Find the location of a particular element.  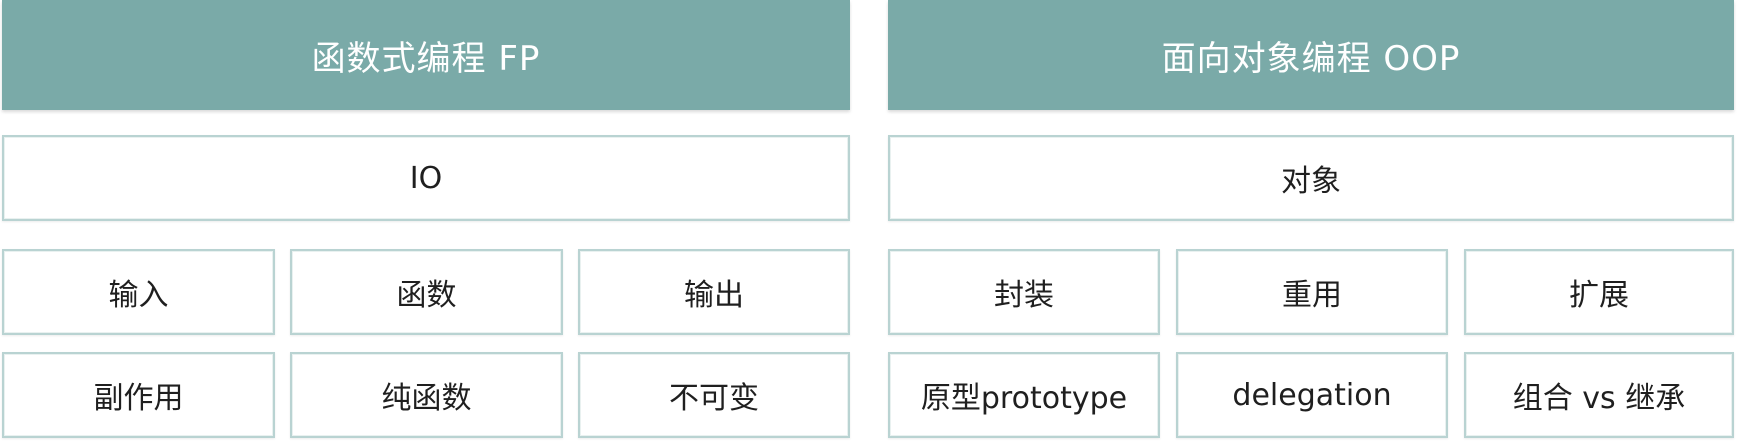

fp-side-effect-box: 副作用 is located at coordinates (138, 395).